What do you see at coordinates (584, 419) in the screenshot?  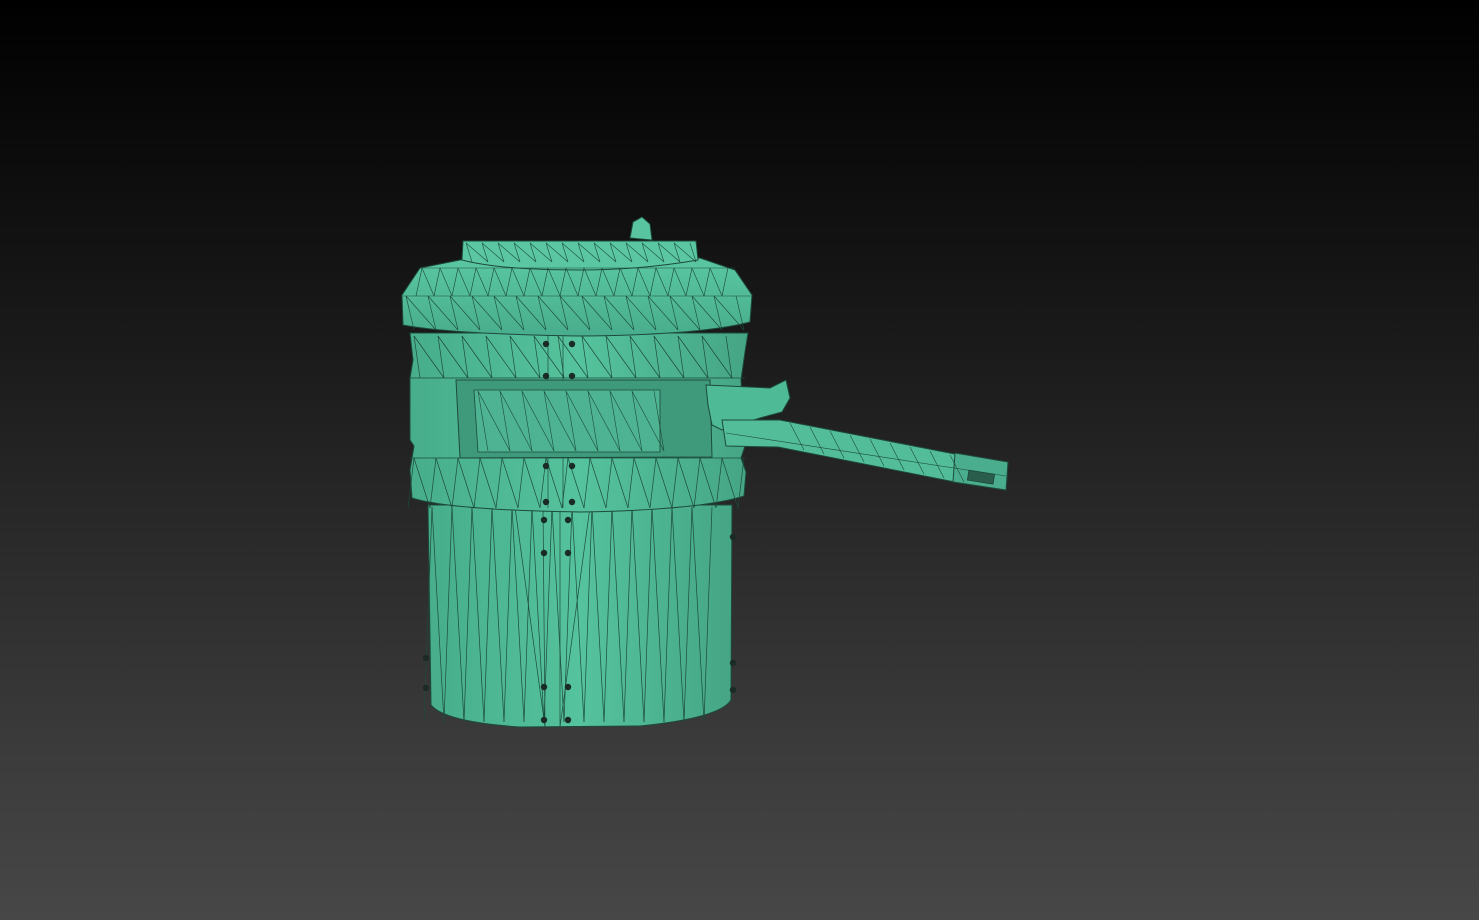 I see `view-slot` at bounding box center [584, 419].